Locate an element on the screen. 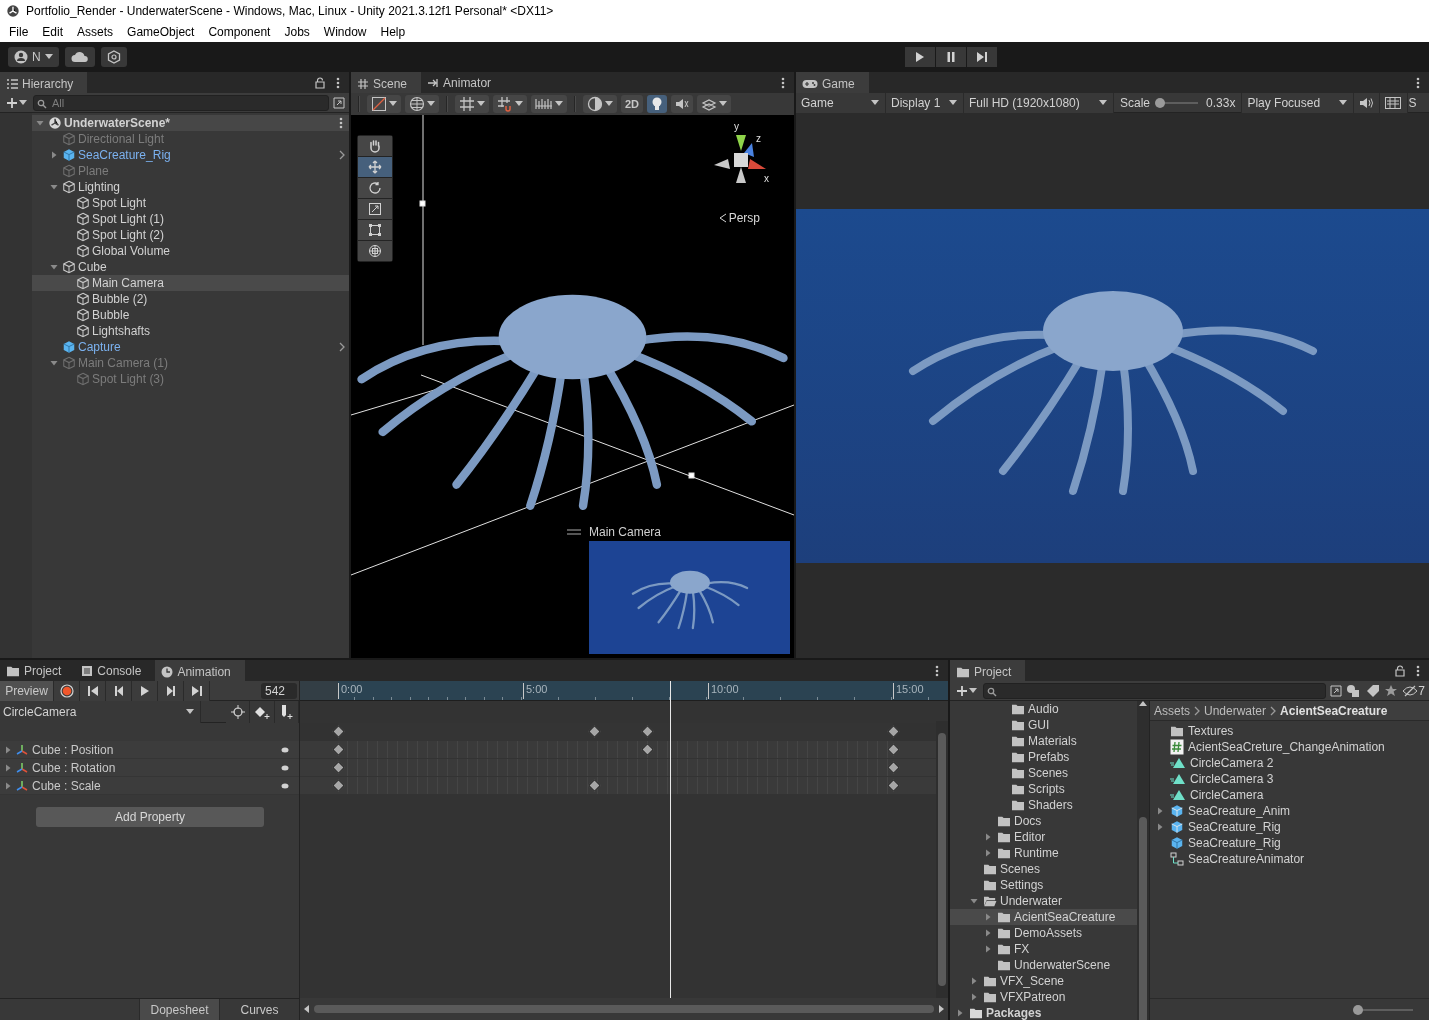 This screenshot has height=1020, width=1429. asset-item: SeaCreatureAnimator is located at coordinates (1289, 859).